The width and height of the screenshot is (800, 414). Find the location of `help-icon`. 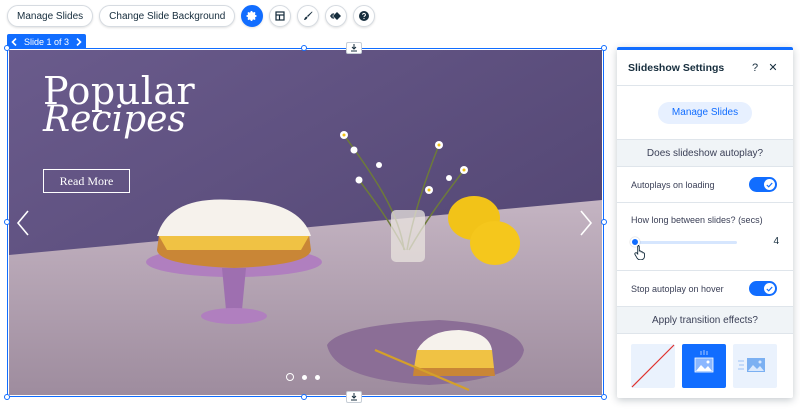

help-icon is located at coordinates (364, 16).